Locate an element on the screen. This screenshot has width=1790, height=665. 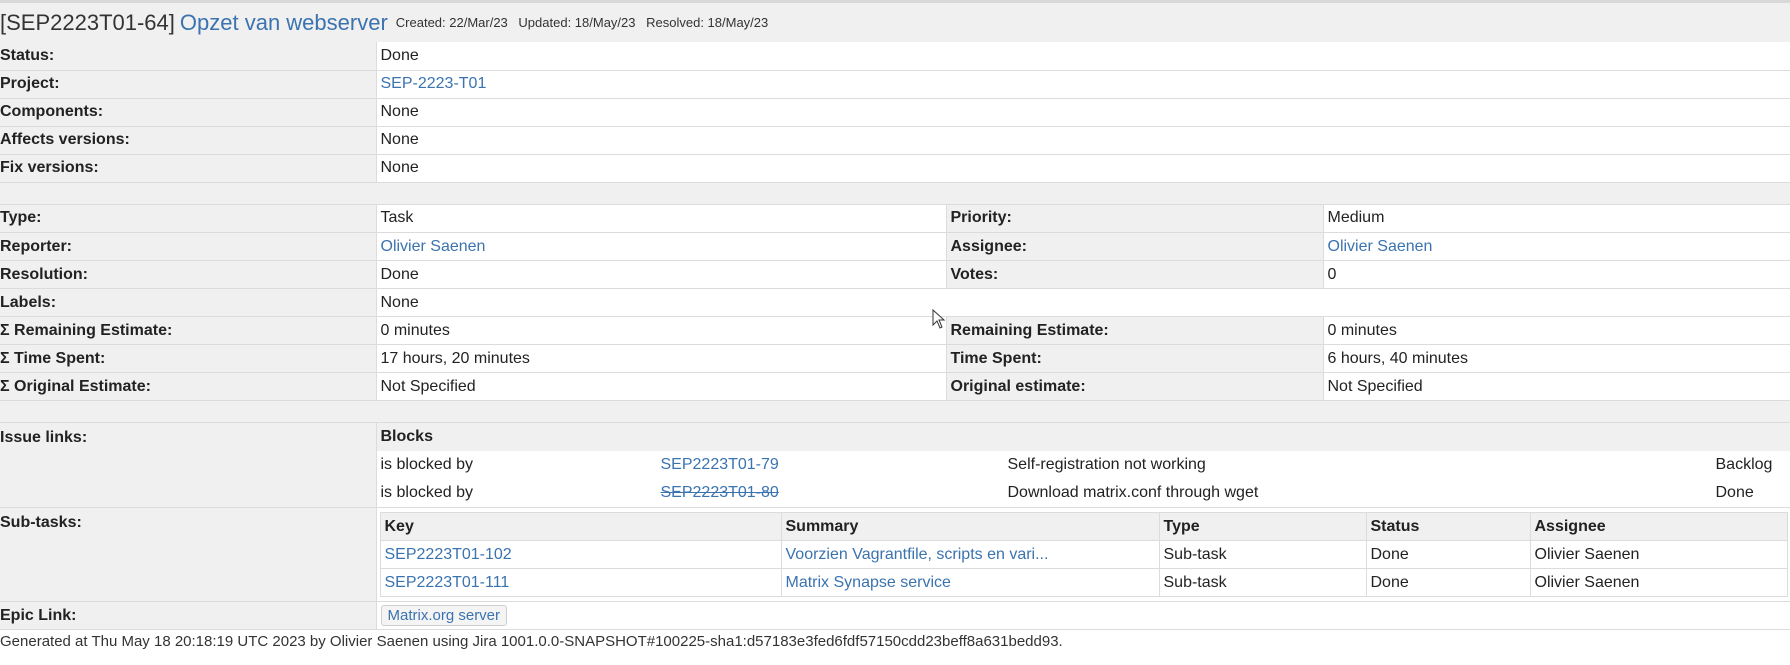
details-row-type: Type: Task Priority: Medium is located at coordinates (895, 218).